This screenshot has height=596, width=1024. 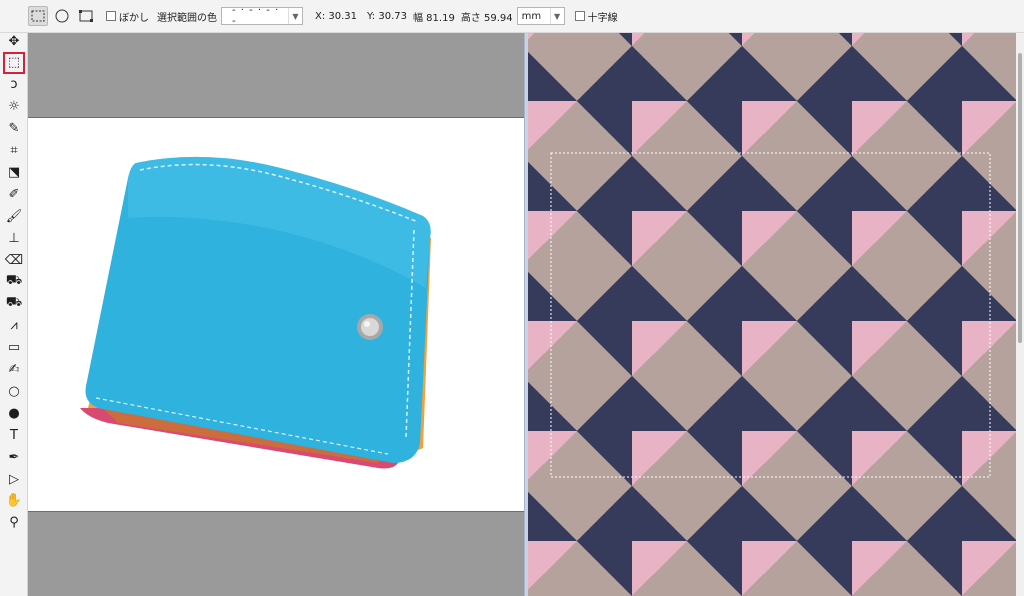 I want to click on bucket-fill-tool-button: ⛟, so click(x=14, y=304).